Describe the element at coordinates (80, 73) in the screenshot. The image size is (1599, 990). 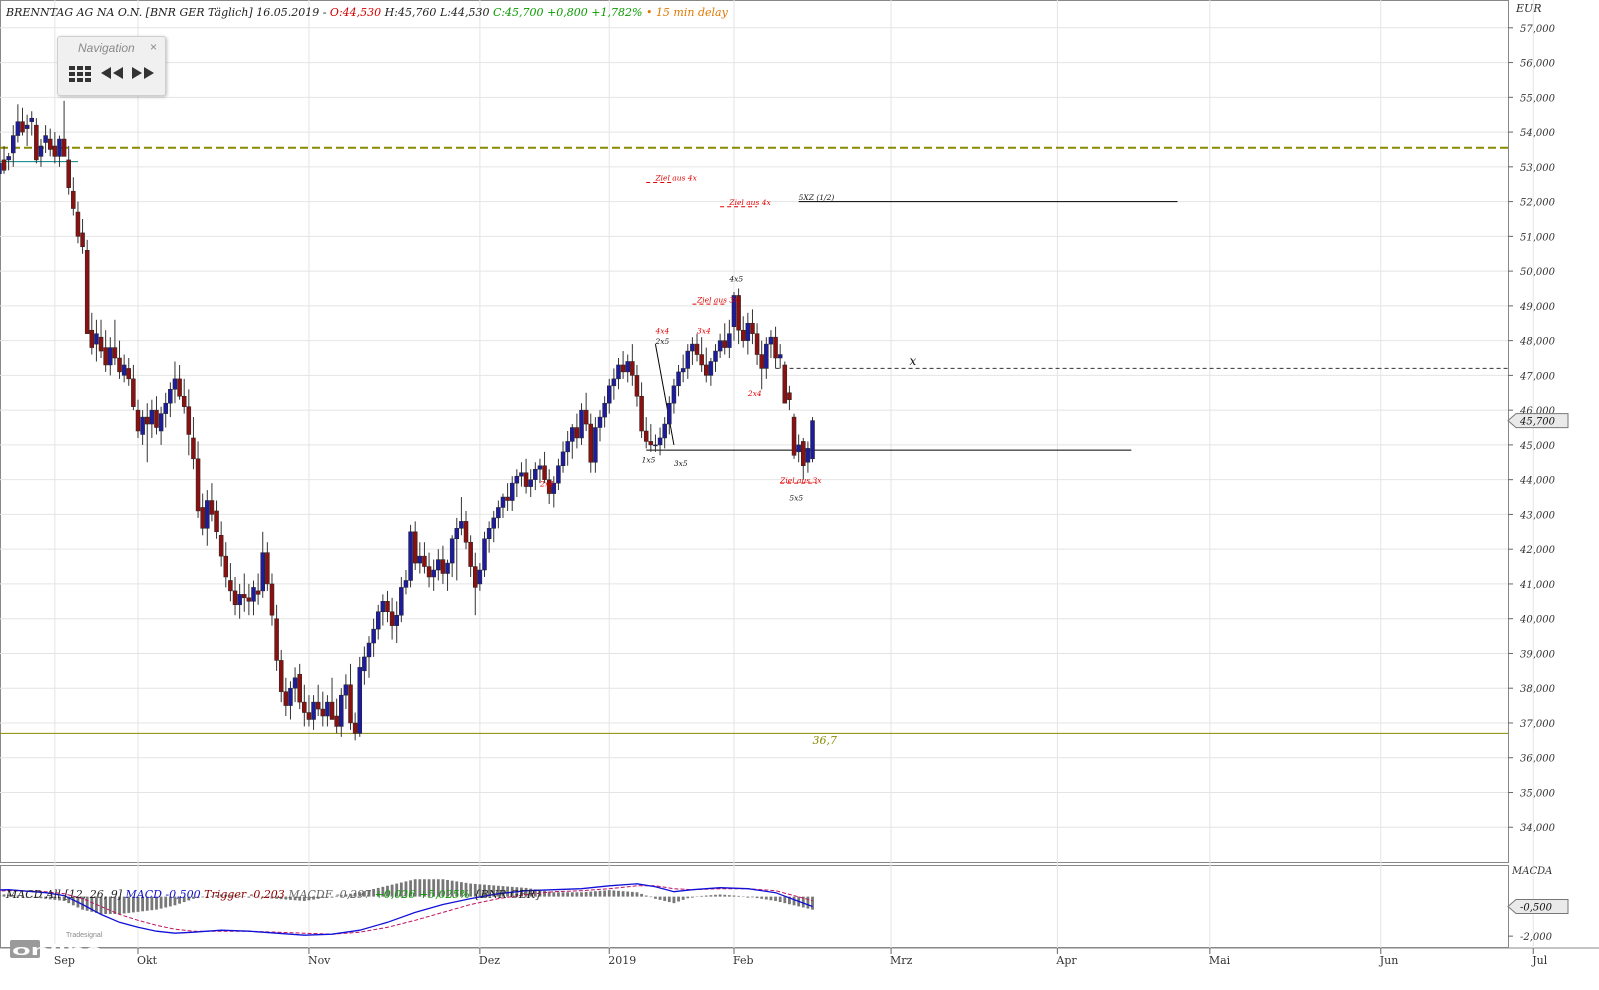
I see `grid-icon` at that location.